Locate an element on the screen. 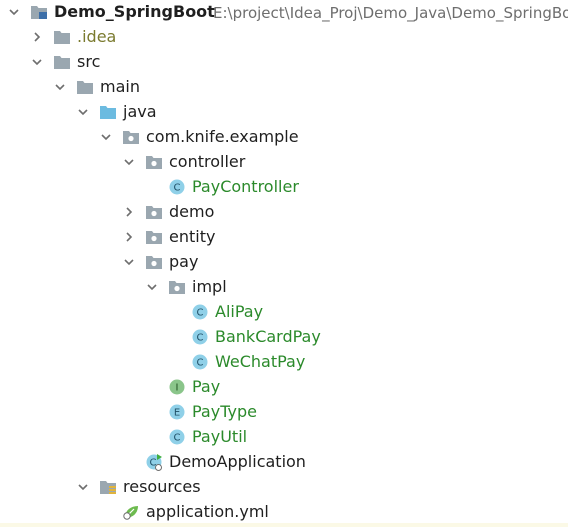 The image size is (568, 527). tree-row-entity: entity is located at coordinates (284, 237).